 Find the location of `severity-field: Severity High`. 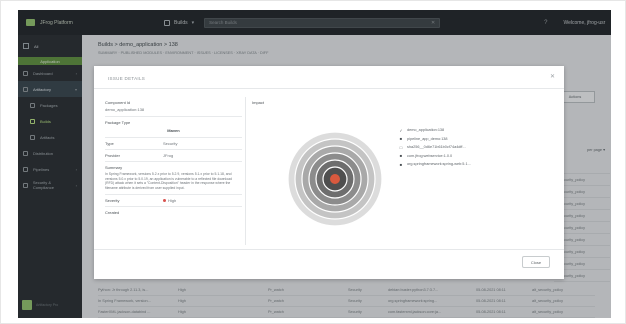

severity-field: Severity High is located at coordinates (173, 201).